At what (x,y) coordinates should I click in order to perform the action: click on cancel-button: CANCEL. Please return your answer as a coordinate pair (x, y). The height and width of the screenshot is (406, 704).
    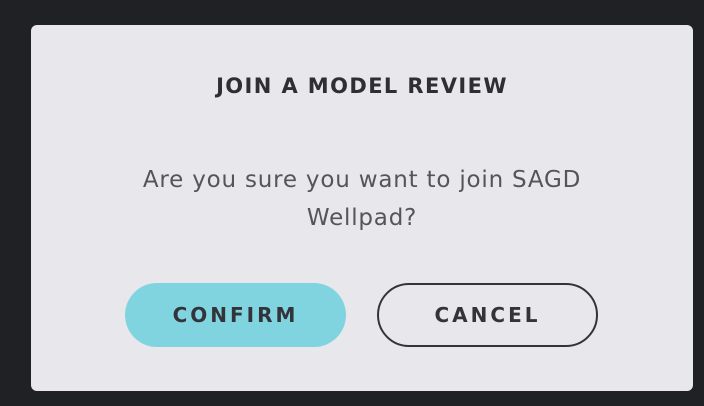
    Looking at the image, I should click on (487, 315).